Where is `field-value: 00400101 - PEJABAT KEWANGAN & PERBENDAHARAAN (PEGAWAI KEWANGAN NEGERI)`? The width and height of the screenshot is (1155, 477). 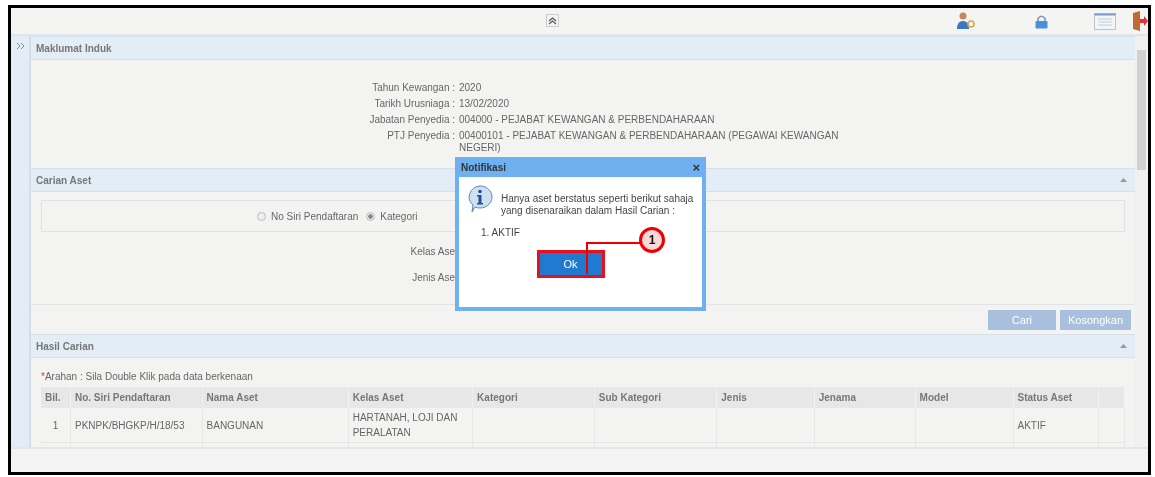
field-value: 00400101 - PEJABAT KEWANGAN & PERBENDAHARAAN (PEGAWAI KEWANGAN NEGERI) is located at coordinates (649, 142).